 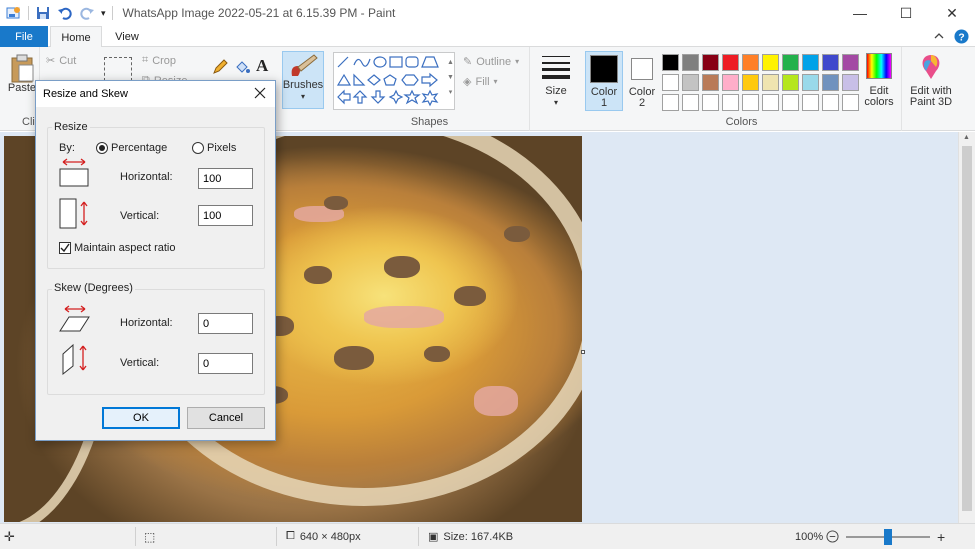 What do you see at coordinates (118, 69) in the screenshot?
I see `select-icon` at bounding box center [118, 69].